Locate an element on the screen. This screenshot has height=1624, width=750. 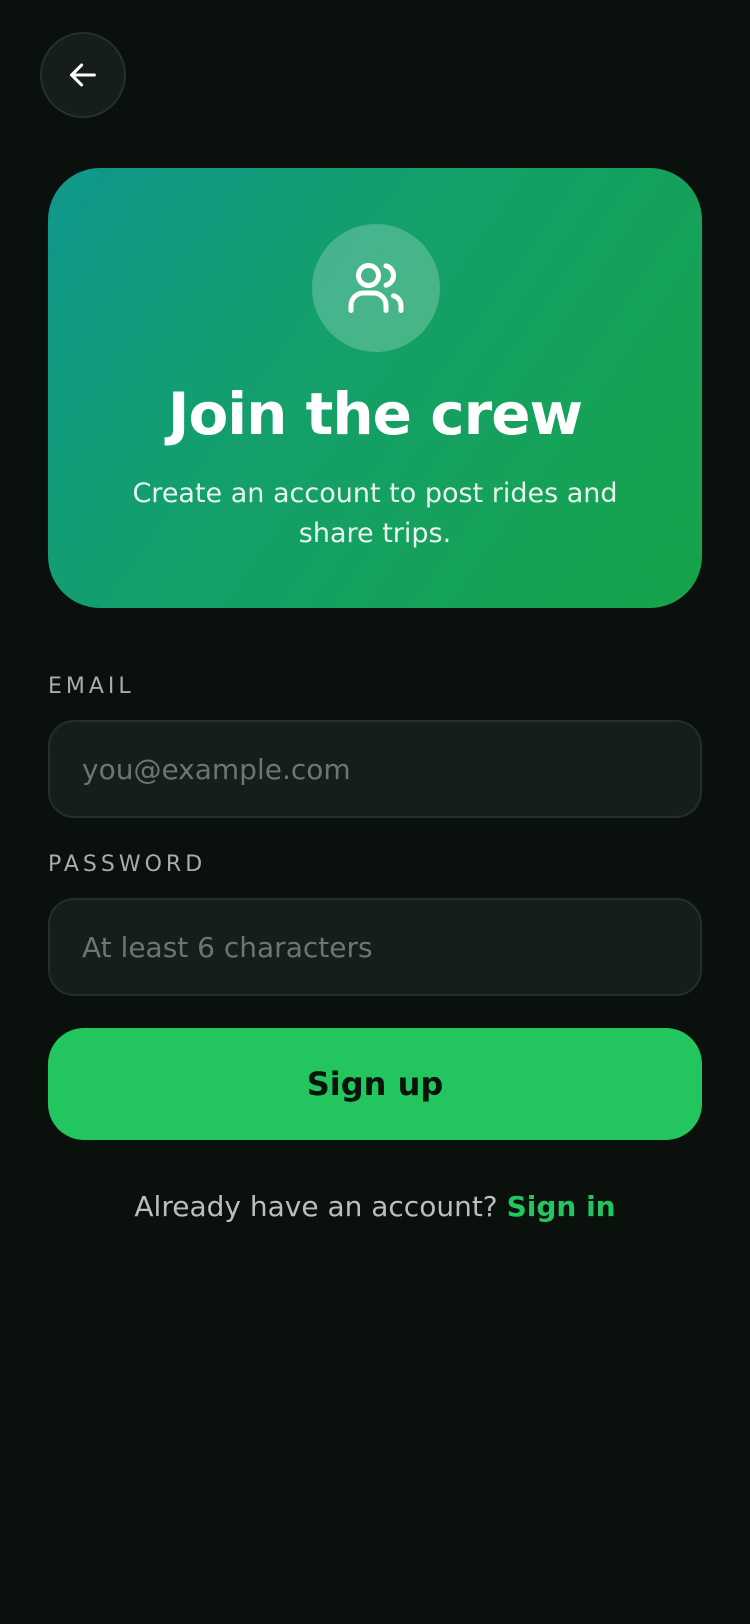
page-title: Join the crew is located at coordinates (375, 414).